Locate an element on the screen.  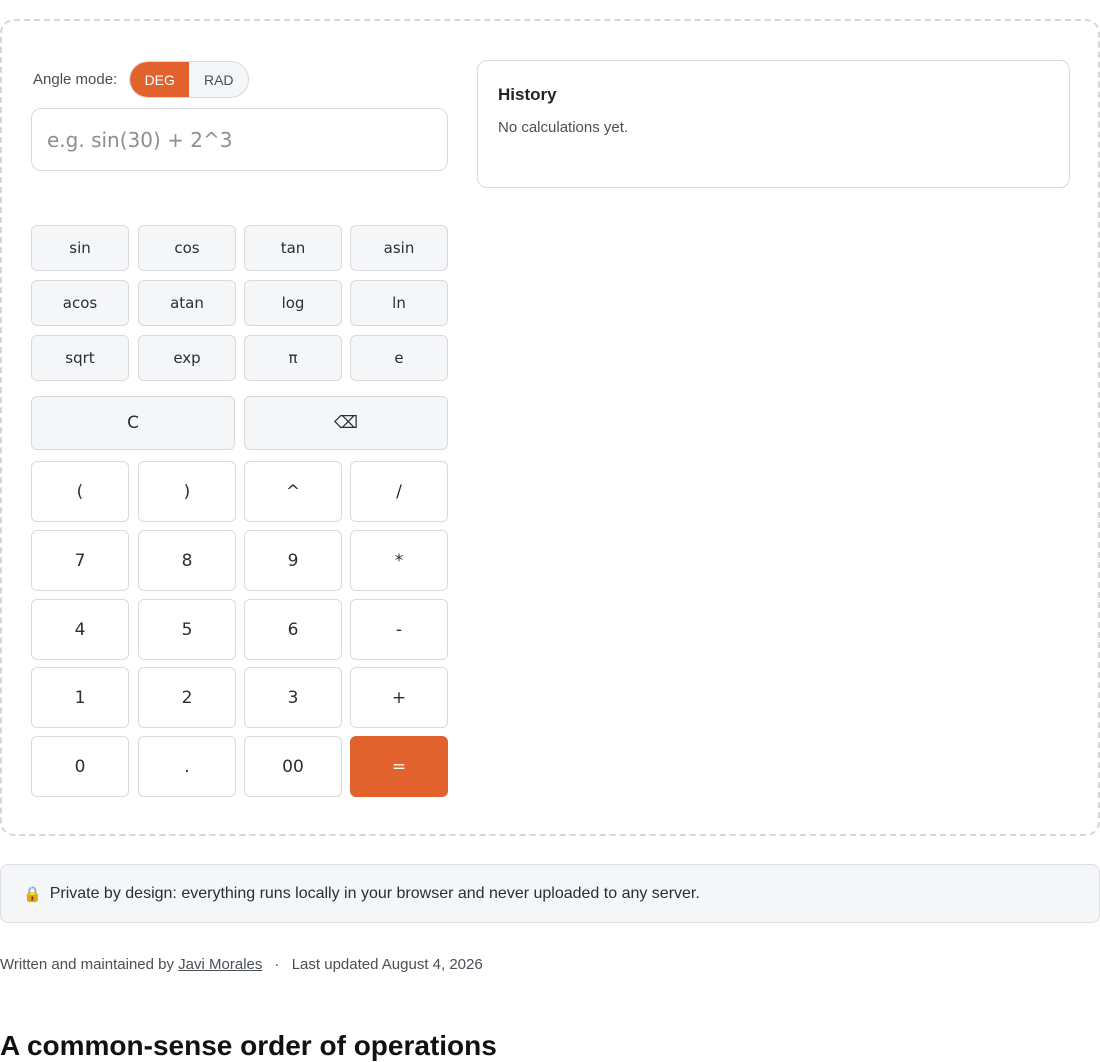
key-3: 3 is located at coordinates (293, 697).